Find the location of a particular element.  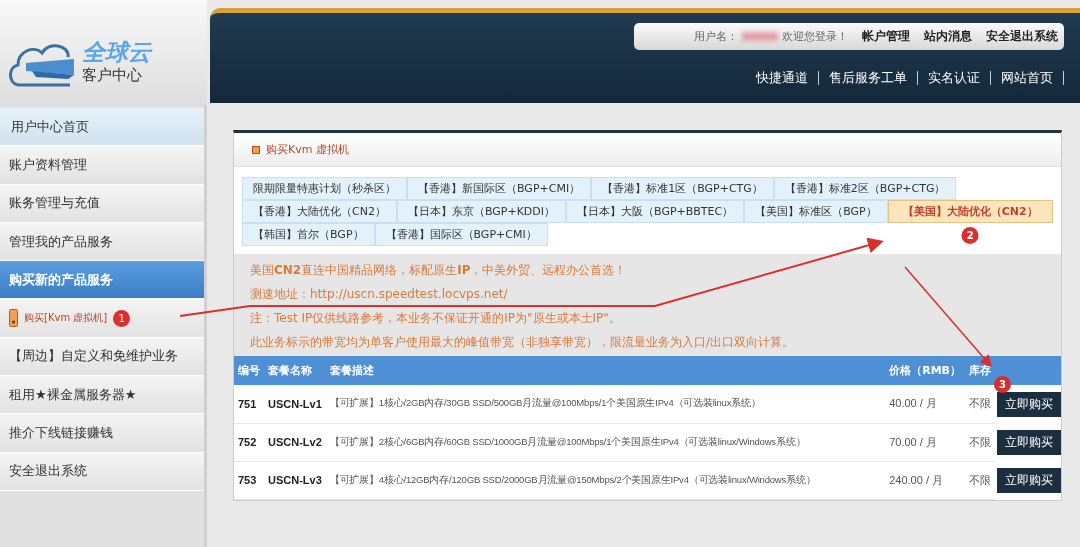

account-link: 站内消息 is located at coordinates (948, 36).